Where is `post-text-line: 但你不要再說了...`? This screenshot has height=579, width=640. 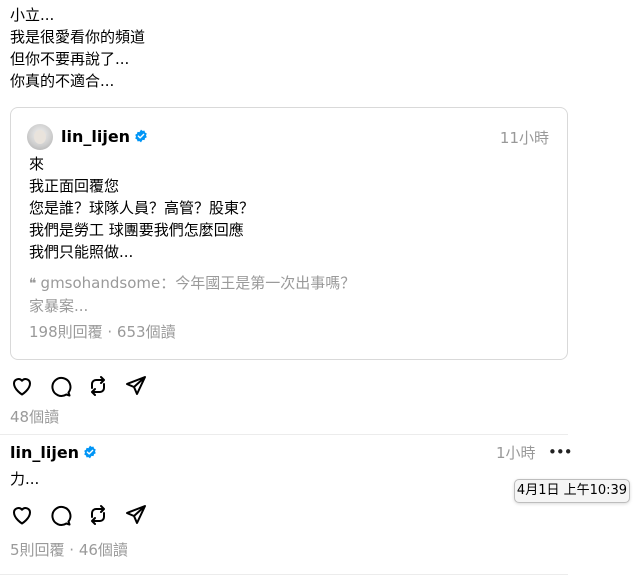
post-text-line: 但你不要再說了... is located at coordinates (70, 59).